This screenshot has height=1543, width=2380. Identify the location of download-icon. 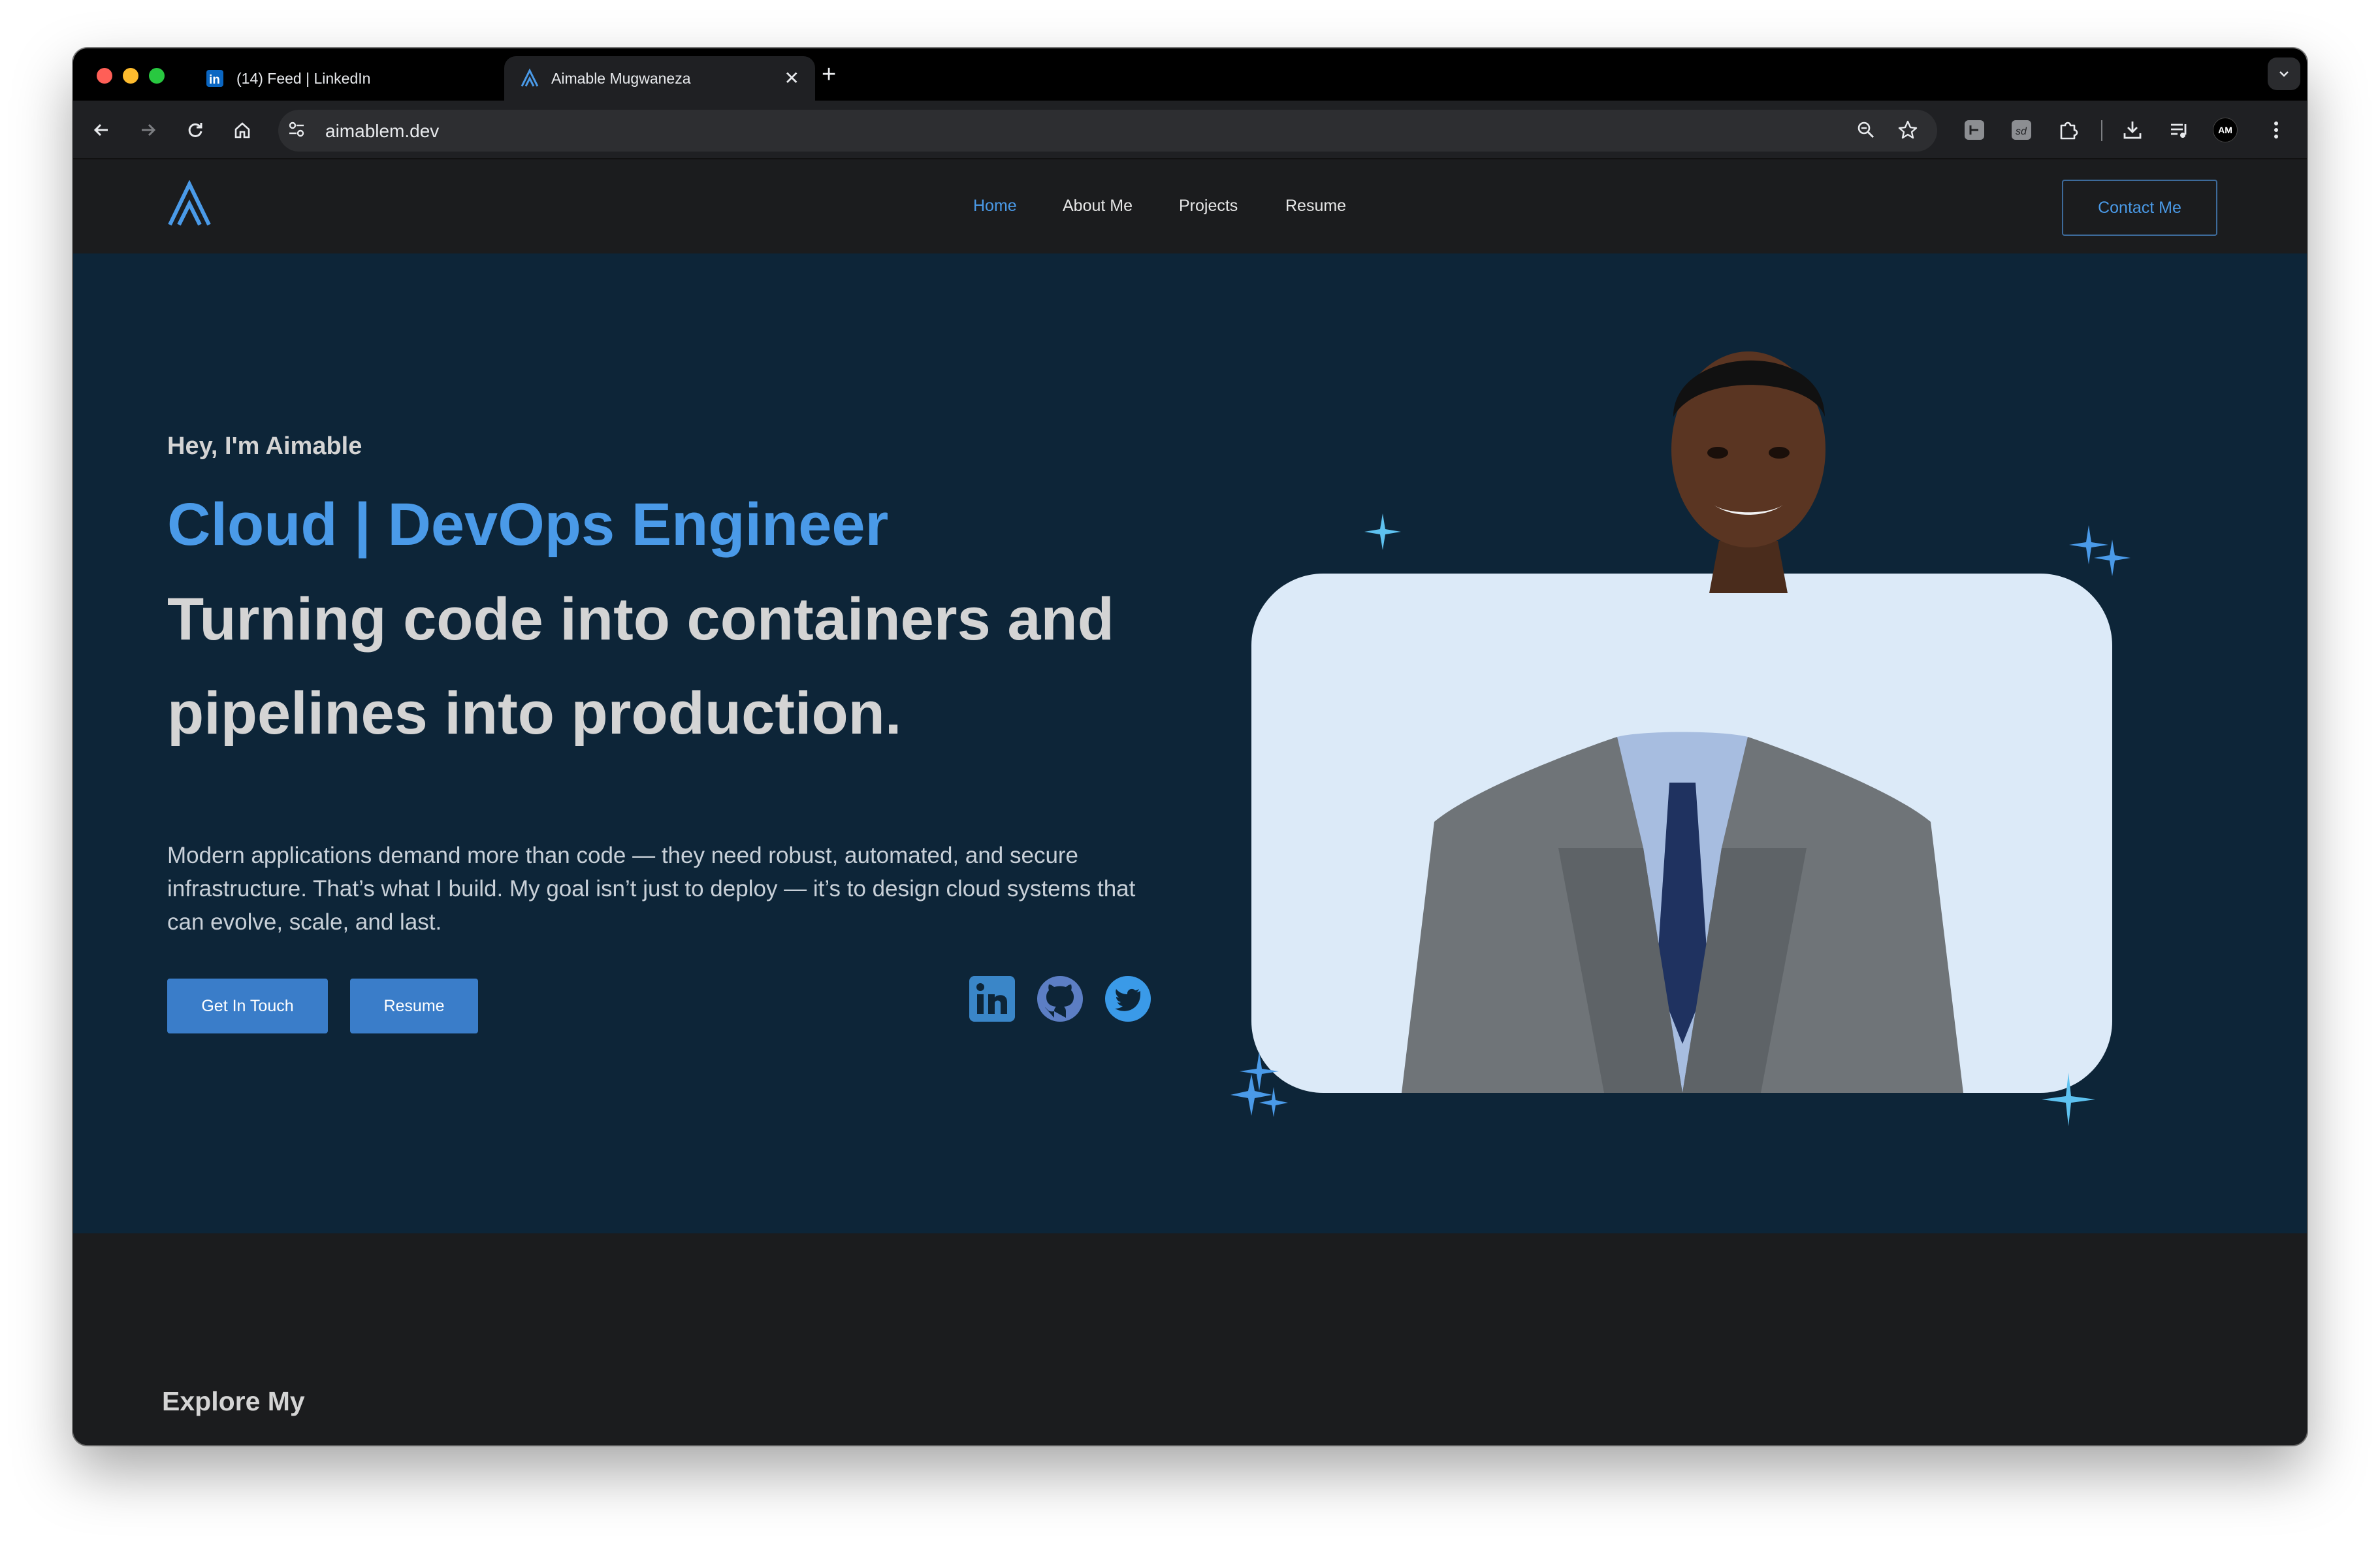
(2132, 130).